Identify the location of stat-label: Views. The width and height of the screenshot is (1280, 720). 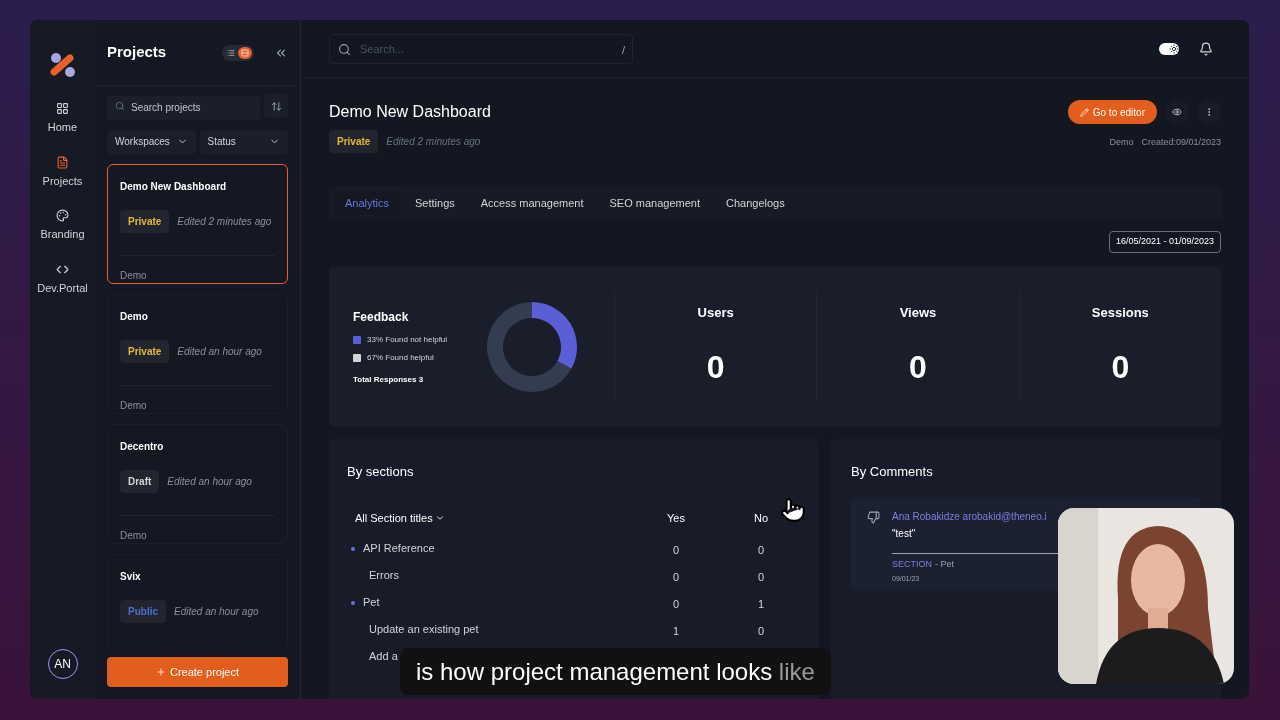
(918, 313).